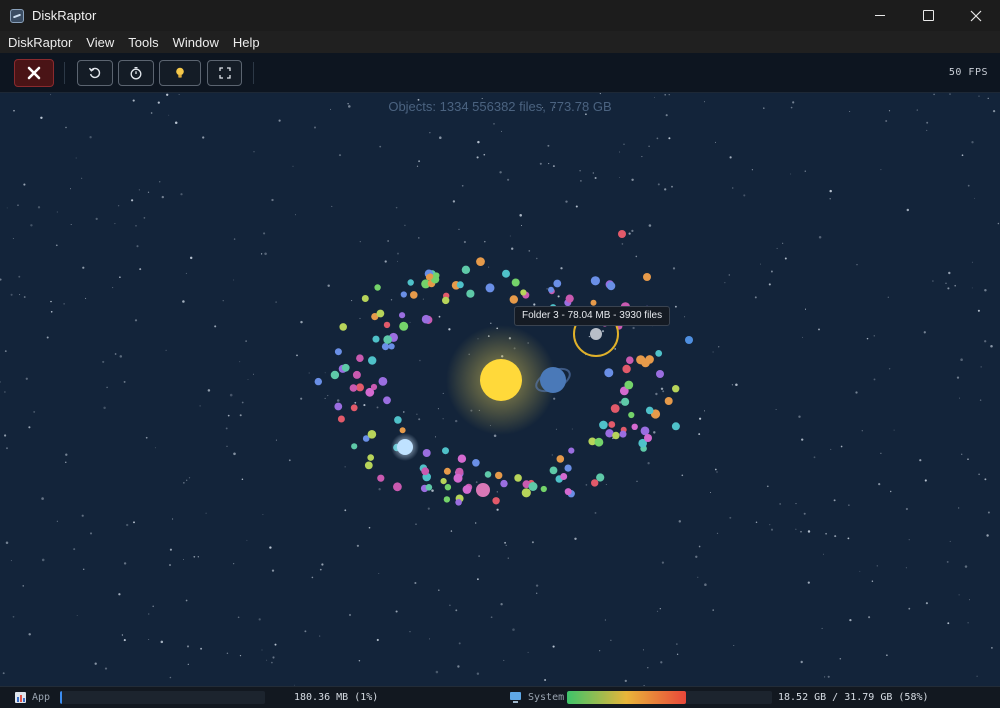 The width and height of the screenshot is (1000, 708). I want to click on minimize-button, so click(880, 15).